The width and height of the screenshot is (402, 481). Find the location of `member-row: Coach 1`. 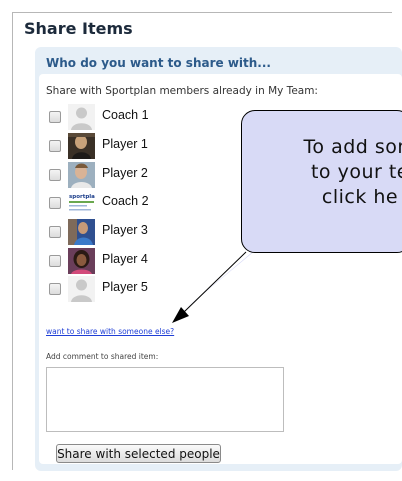

member-row: Coach 1 is located at coordinates (139, 117).